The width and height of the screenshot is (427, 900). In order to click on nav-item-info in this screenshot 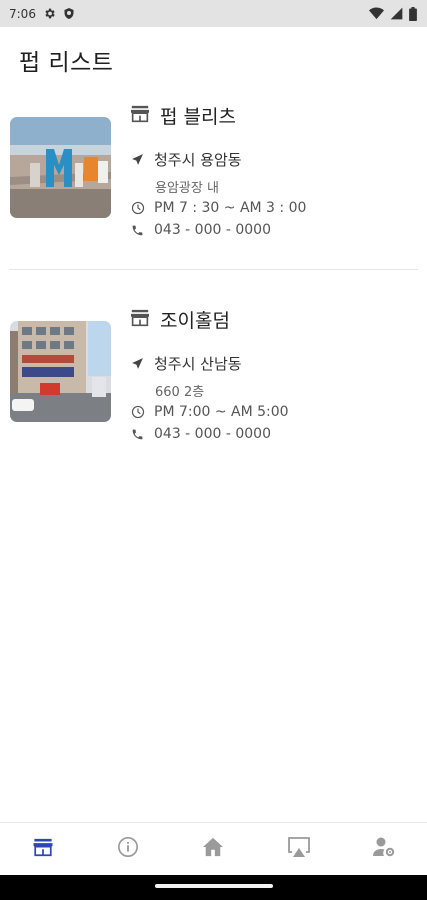, I will do `click(128, 849)`.